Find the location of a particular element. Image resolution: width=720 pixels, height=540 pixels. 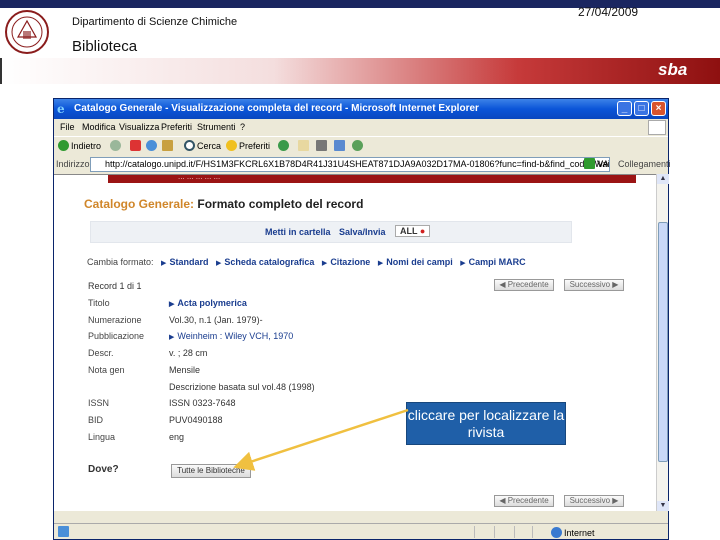

print-icon is located at coordinates (321, 145).